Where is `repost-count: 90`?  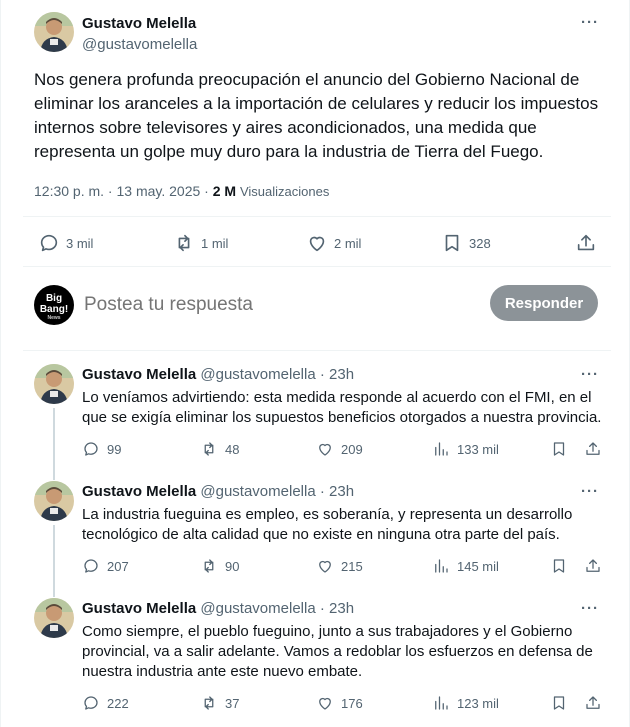 repost-count: 90 is located at coordinates (232, 566).